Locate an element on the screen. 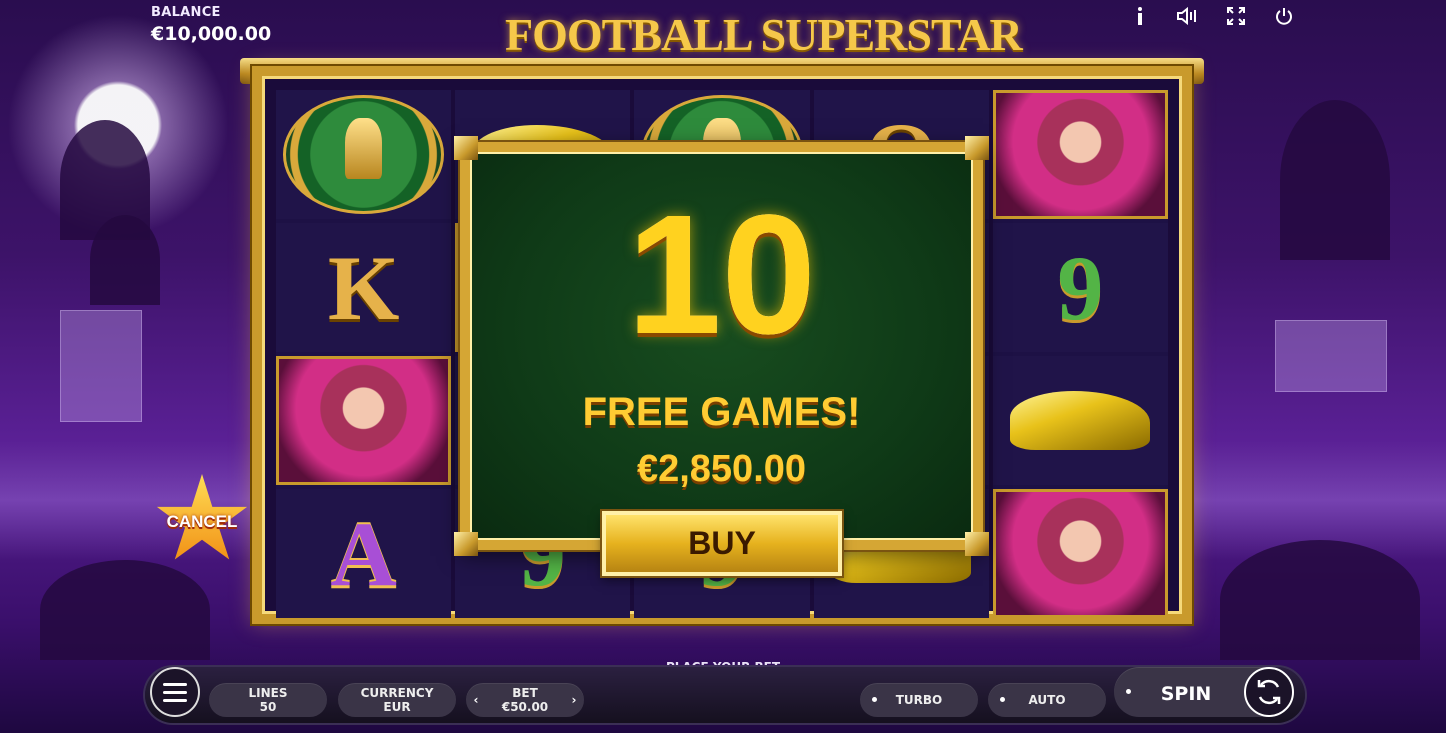 The width and height of the screenshot is (1446, 733). reel-5: 9 is located at coordinates (1080, 354).